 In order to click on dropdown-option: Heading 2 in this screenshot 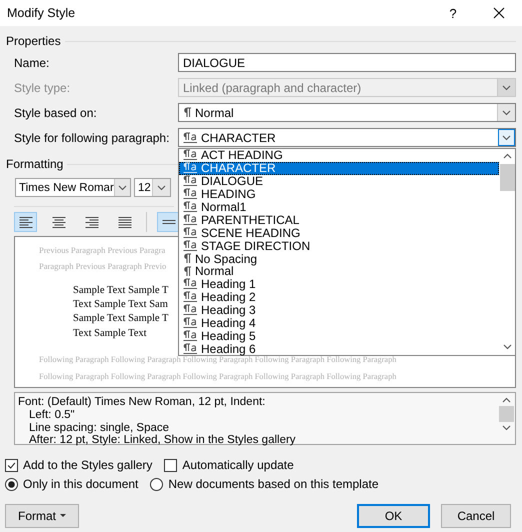, I will do `click(339, 297)`.